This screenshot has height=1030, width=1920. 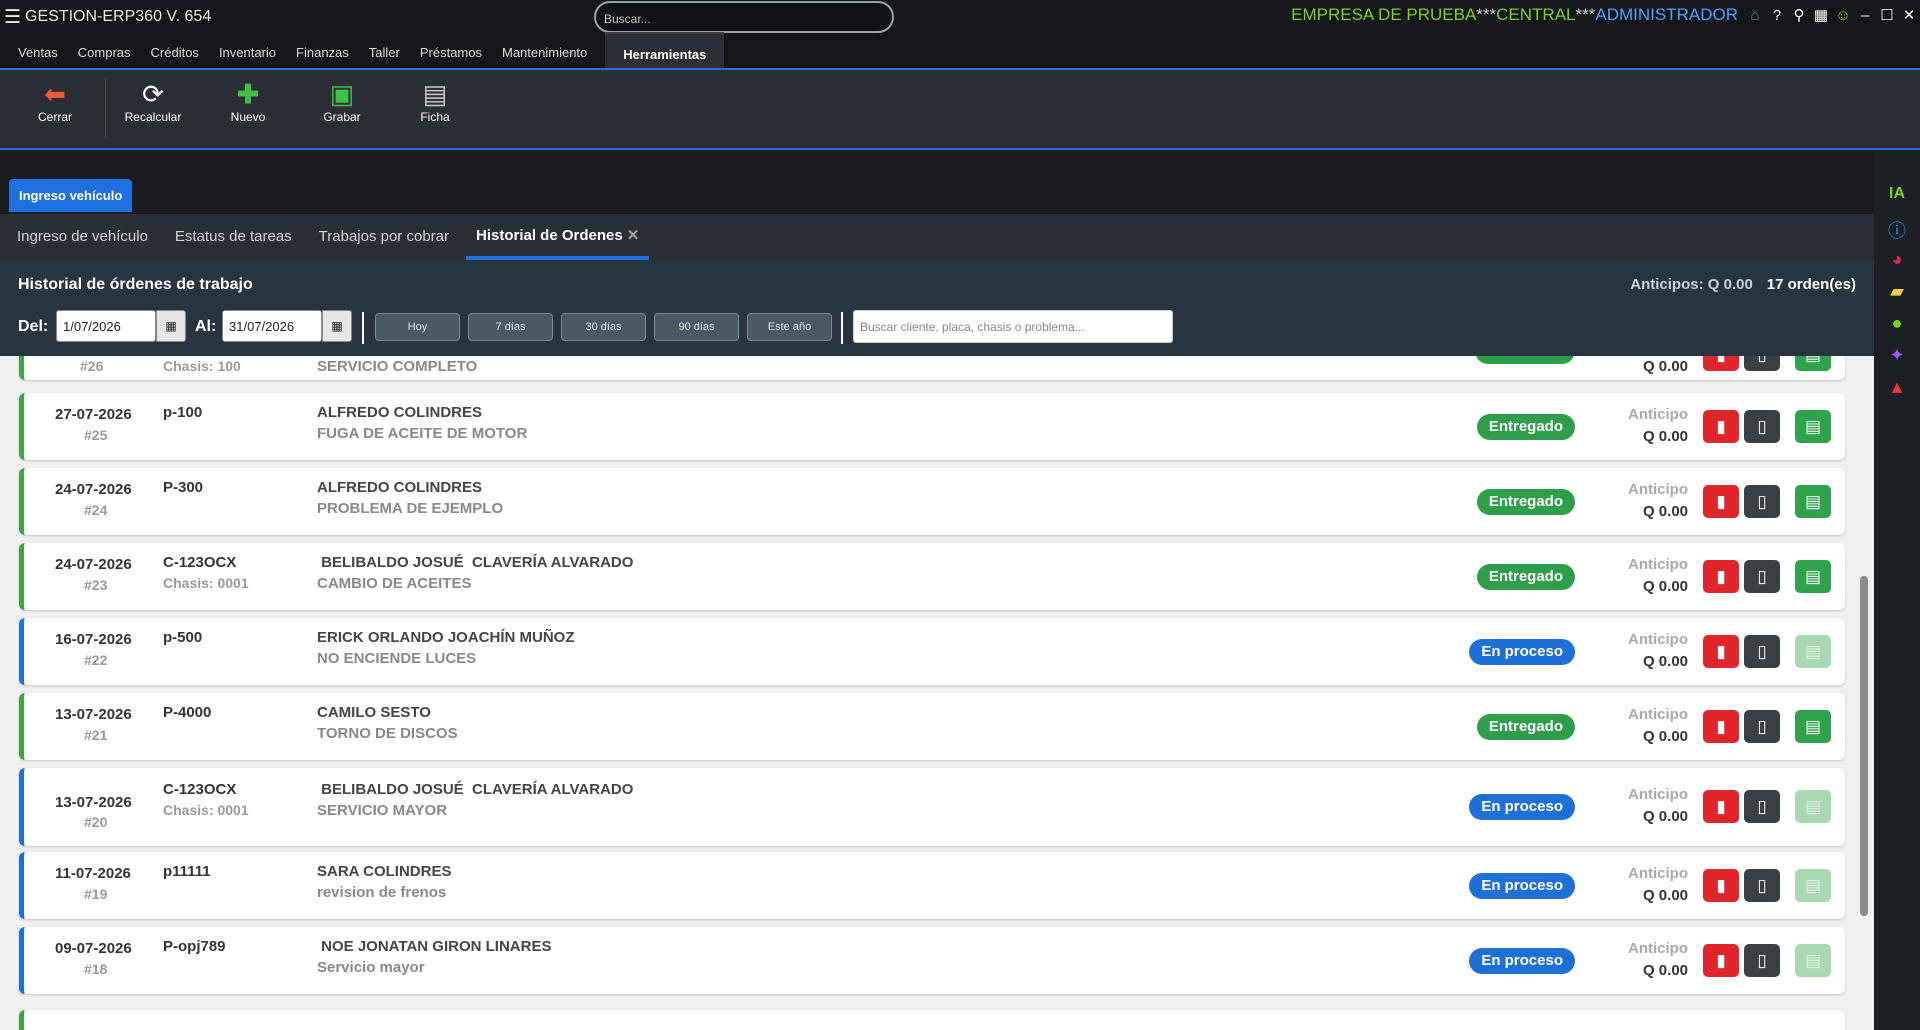 What do you see at coordinates (171, 326) in the screenshot?
I see `calendar-from-icon: ▦` at bounding box center [171, 326].